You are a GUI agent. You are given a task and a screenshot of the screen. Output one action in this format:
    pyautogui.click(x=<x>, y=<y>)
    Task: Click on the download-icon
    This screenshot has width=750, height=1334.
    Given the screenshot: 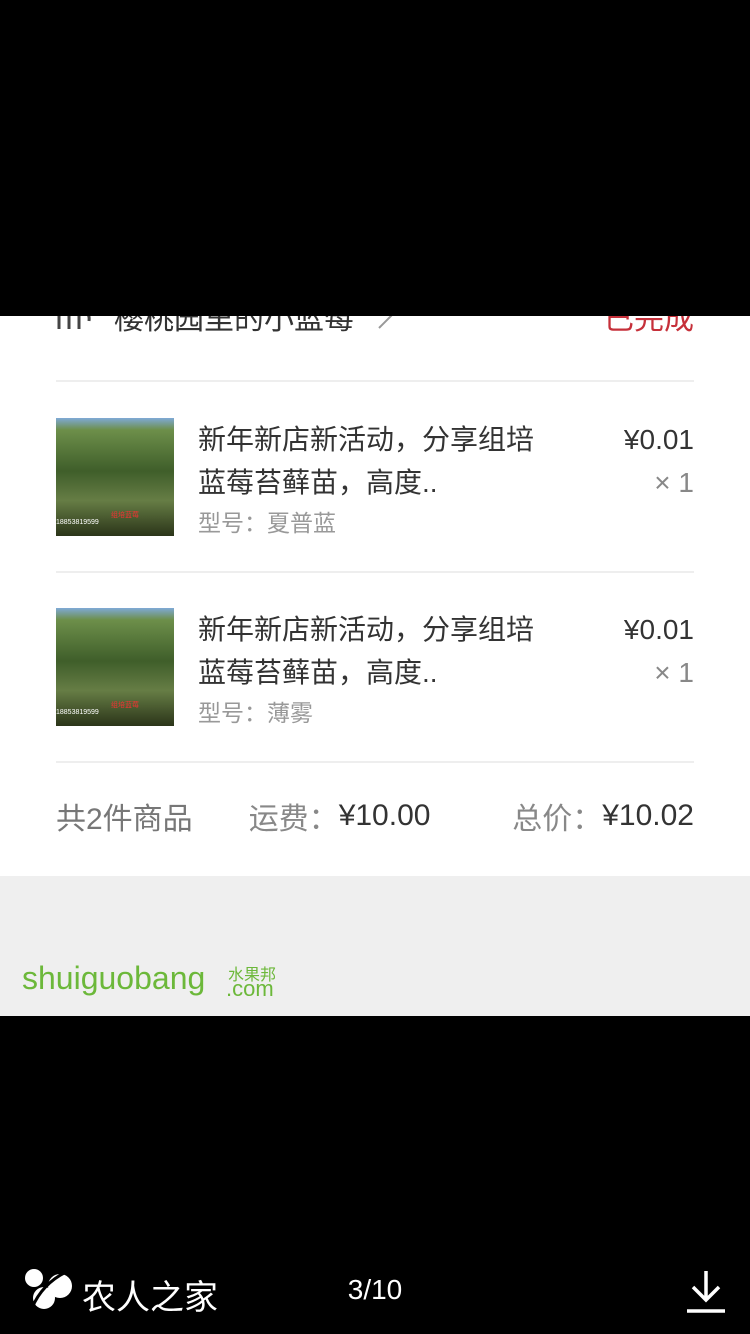 What is the action you would take?
    pyautogui.click(x=706, y=1291)
    